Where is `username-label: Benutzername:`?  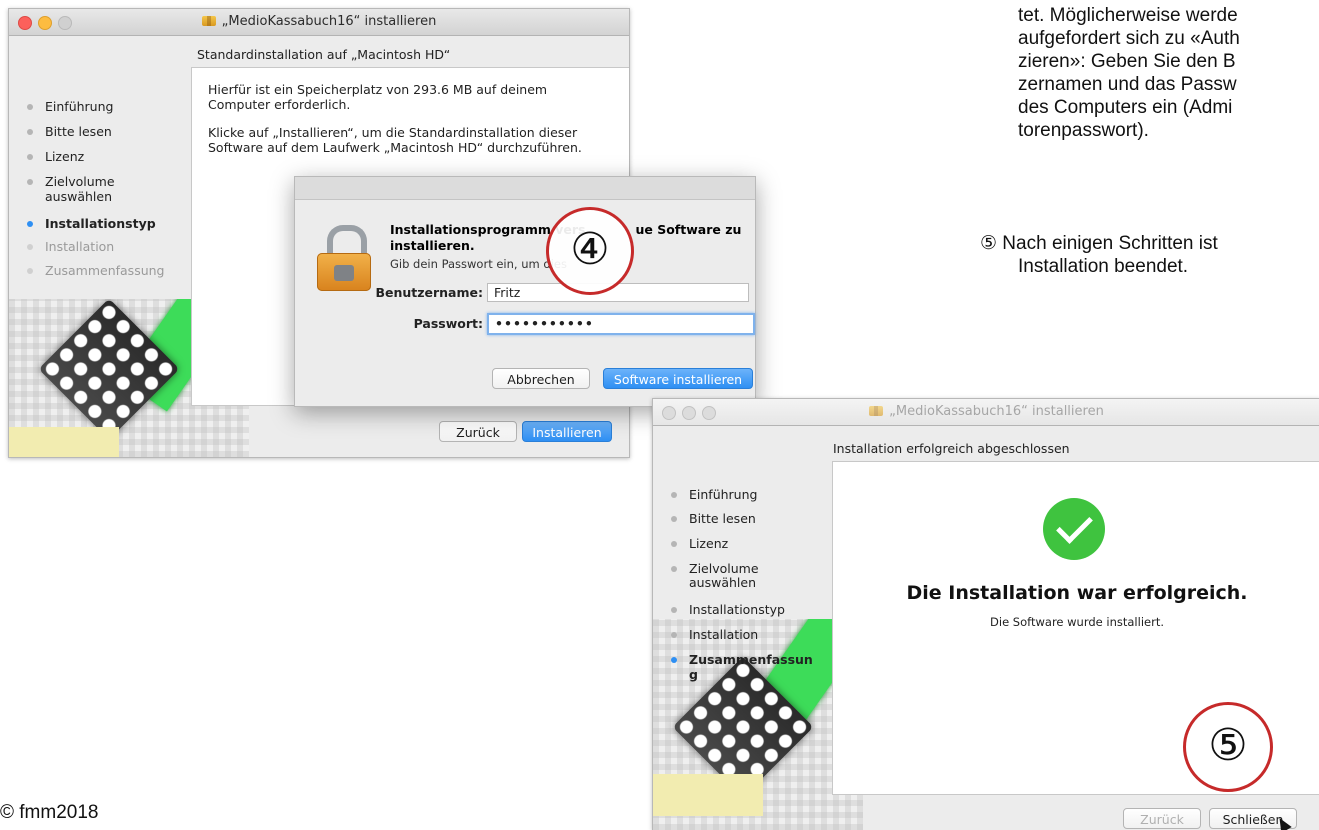
username-label: Benutzername: is located at coordinates (429, 292).